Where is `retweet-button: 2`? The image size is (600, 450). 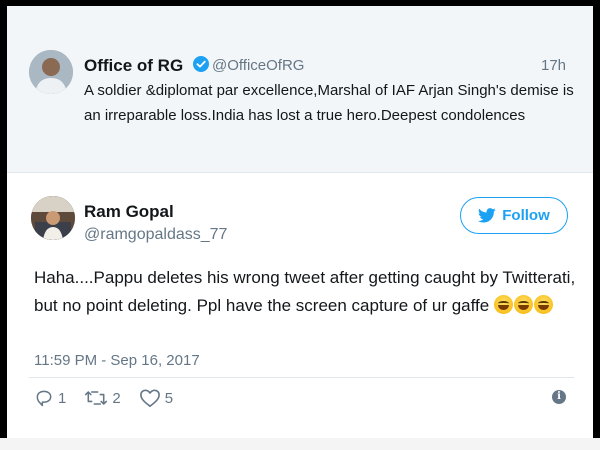 retweet-button: 2 is located at coordinates (102, 398).